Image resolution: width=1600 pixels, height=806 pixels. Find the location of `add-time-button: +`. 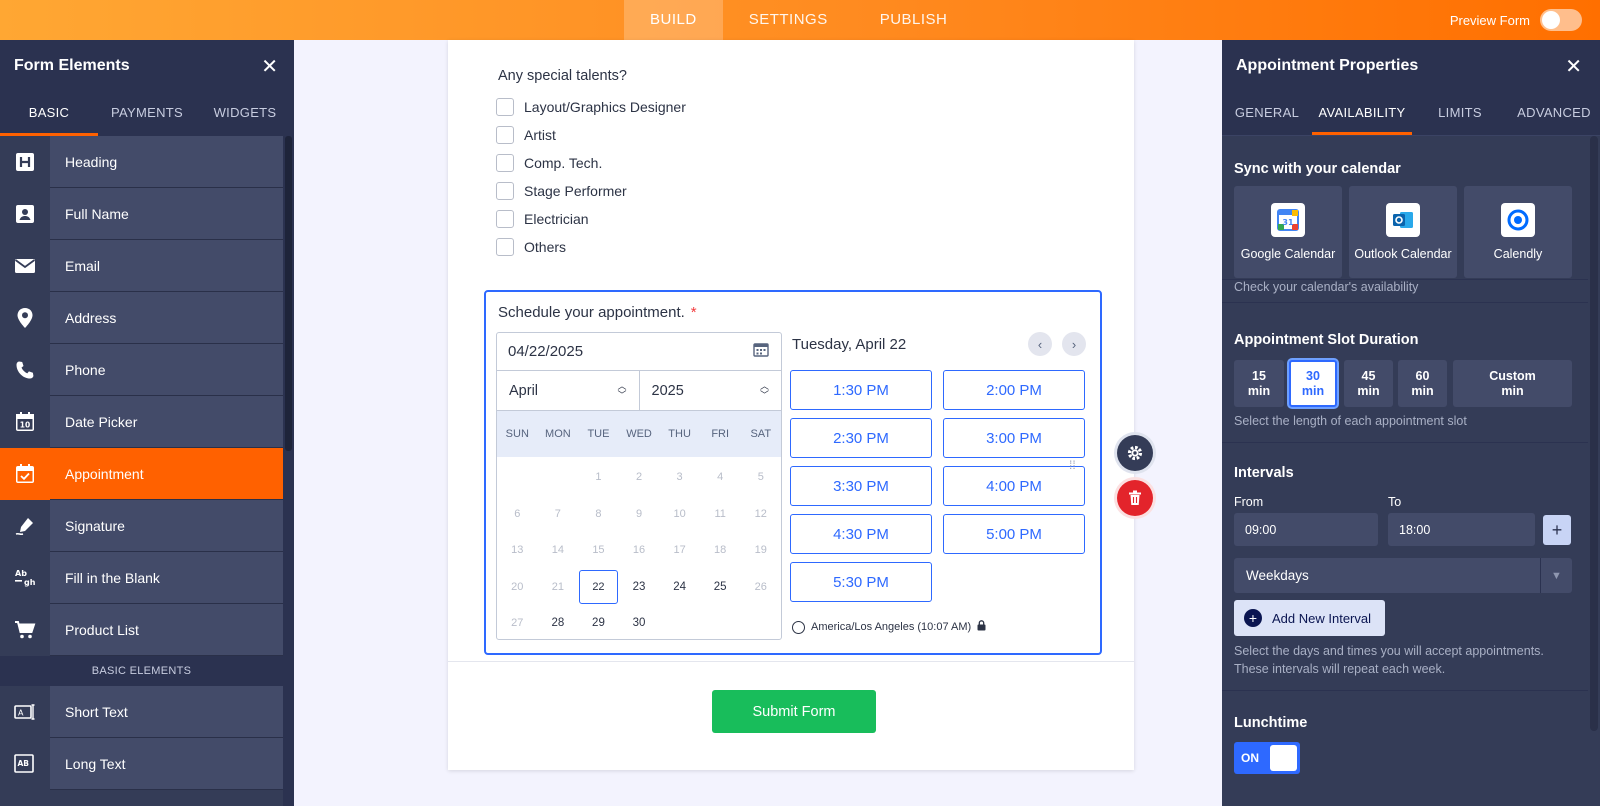

add-time-button: + is located at coordinates (1557, 530).